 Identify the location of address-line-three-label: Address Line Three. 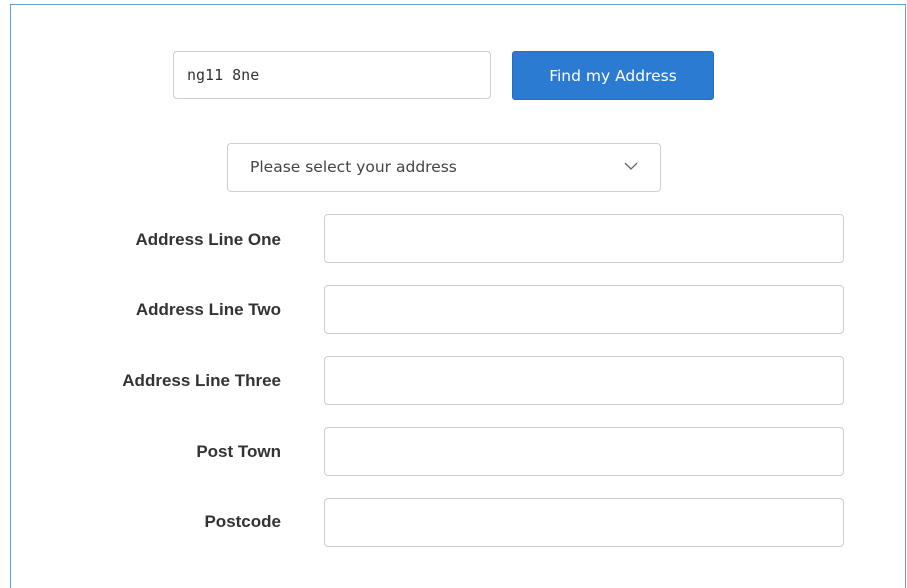
(201, 380).